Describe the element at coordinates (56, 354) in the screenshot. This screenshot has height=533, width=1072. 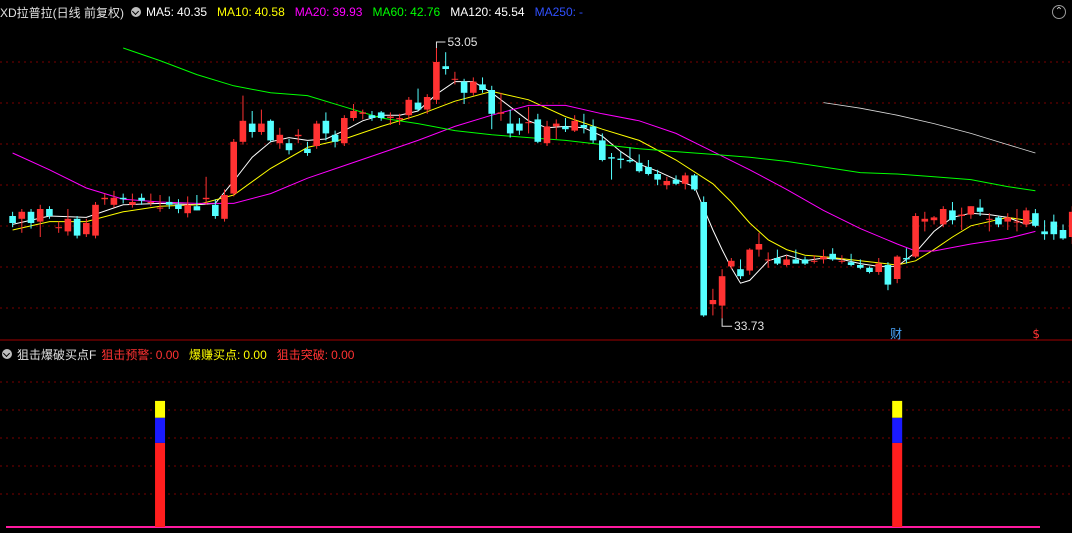
I see `indicator-name: 狙击爆破买点F` at that location.